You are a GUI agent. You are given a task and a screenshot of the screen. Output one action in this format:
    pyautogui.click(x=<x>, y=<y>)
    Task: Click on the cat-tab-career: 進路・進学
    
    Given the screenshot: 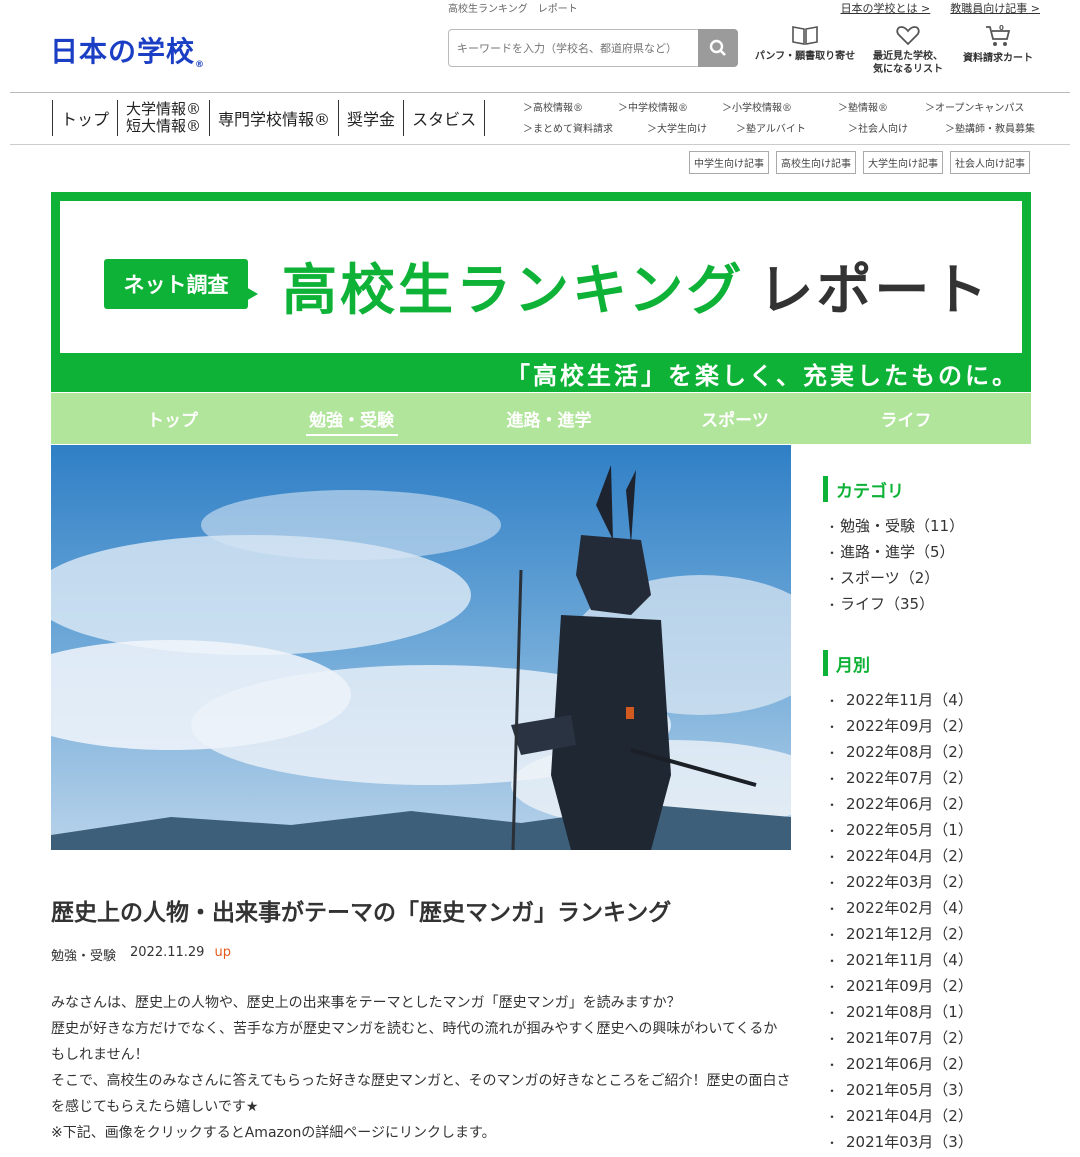 What is the action you would take?
    pyautogui.click(x=549, y=418)
    